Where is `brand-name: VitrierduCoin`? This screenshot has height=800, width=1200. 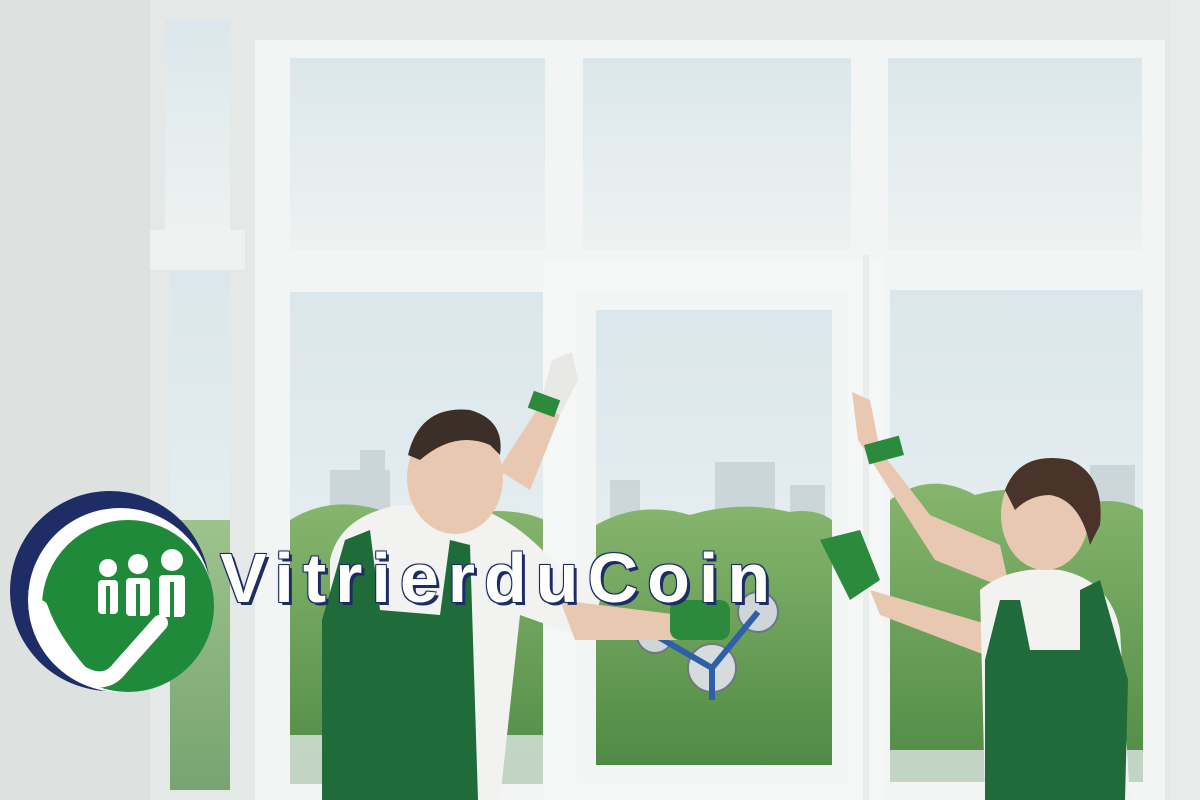 brand-name: VitrierduCoin is located at coordinates (500, 578).